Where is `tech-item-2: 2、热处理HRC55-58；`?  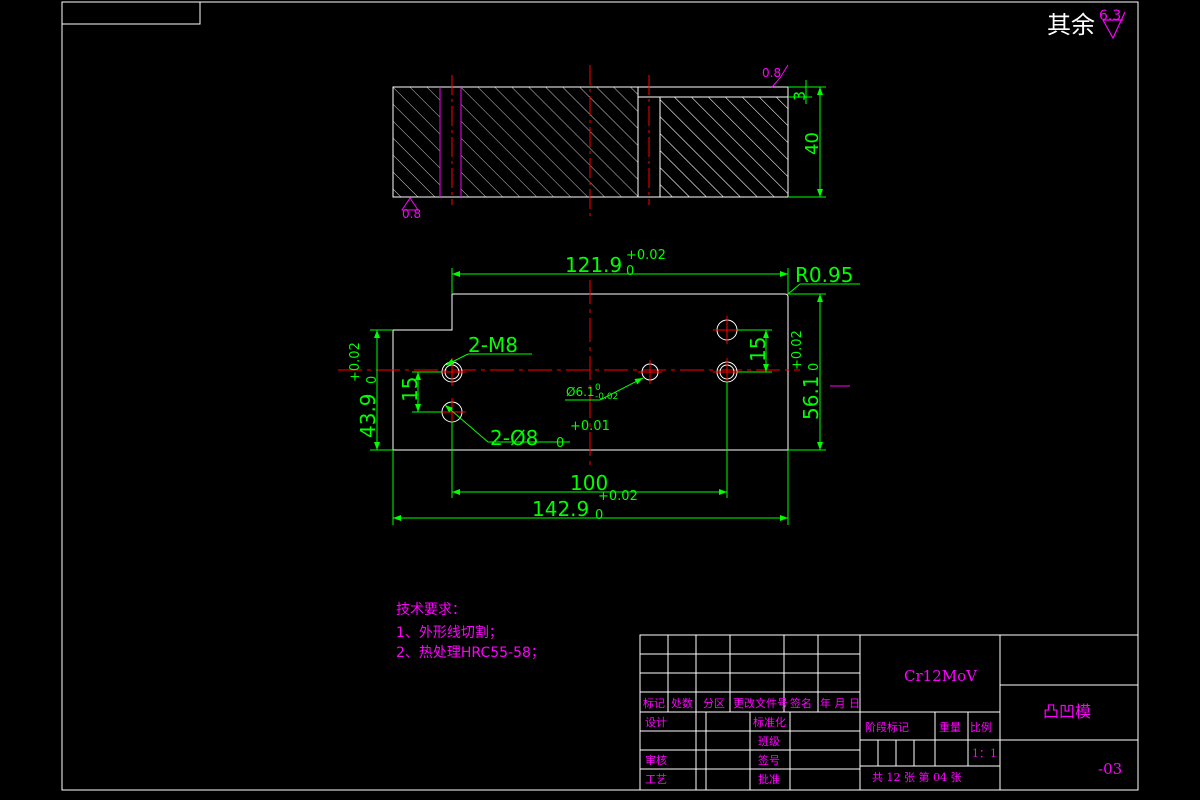
tech-item-2: 2、热处理HRC55-58； is located at coordinates (470, 653).